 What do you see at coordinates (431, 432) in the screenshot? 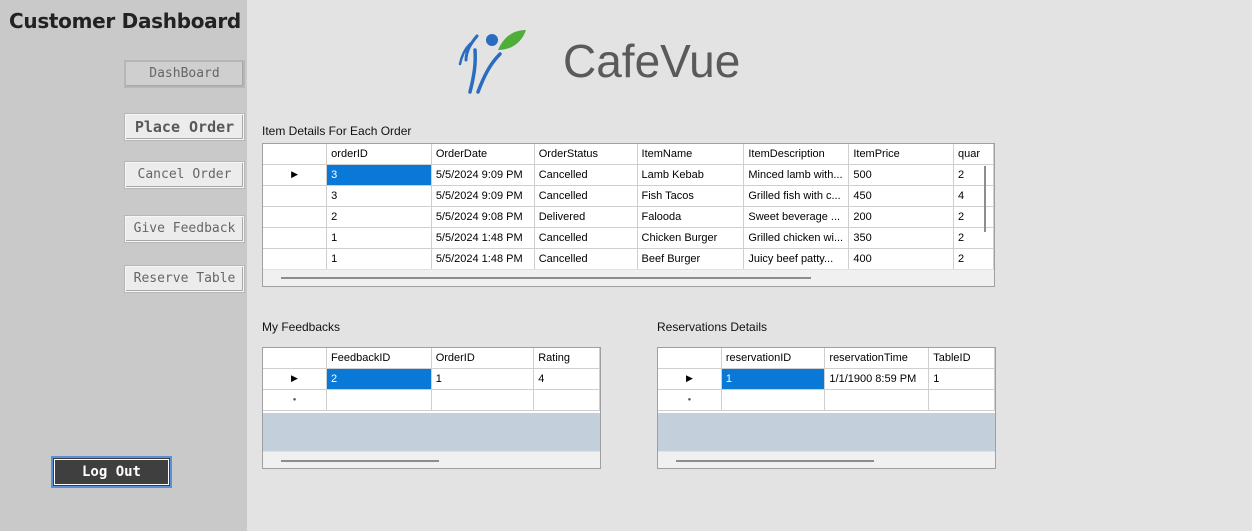
I see `feedbacks-empty-area` at bounding box center [431, 432].